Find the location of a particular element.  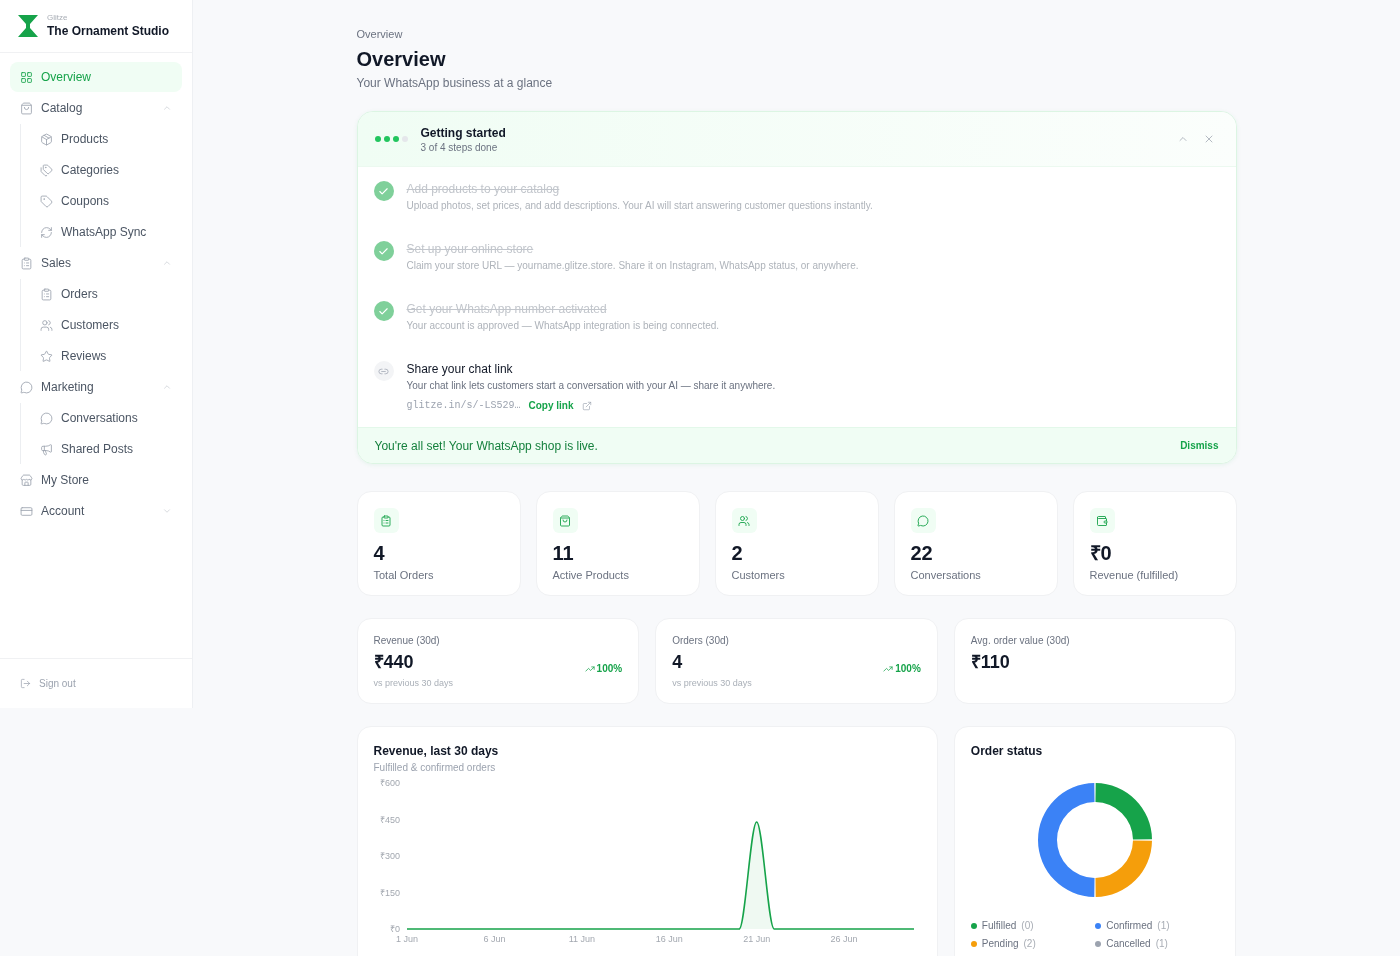

stat-value: 2 is located at coordinates (737, 553).